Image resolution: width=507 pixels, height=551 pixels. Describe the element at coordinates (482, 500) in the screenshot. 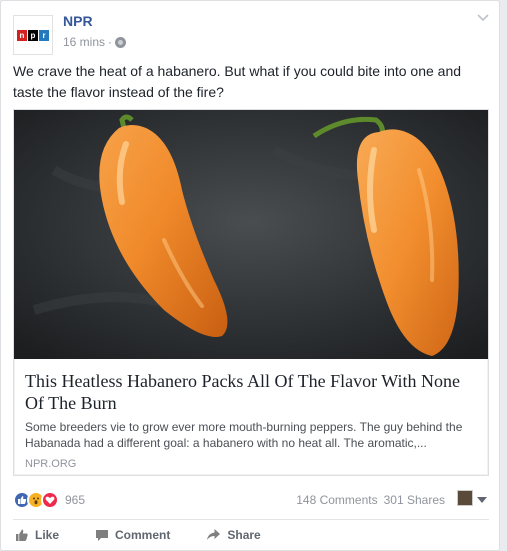

I see `caret-down-icon` at that location.